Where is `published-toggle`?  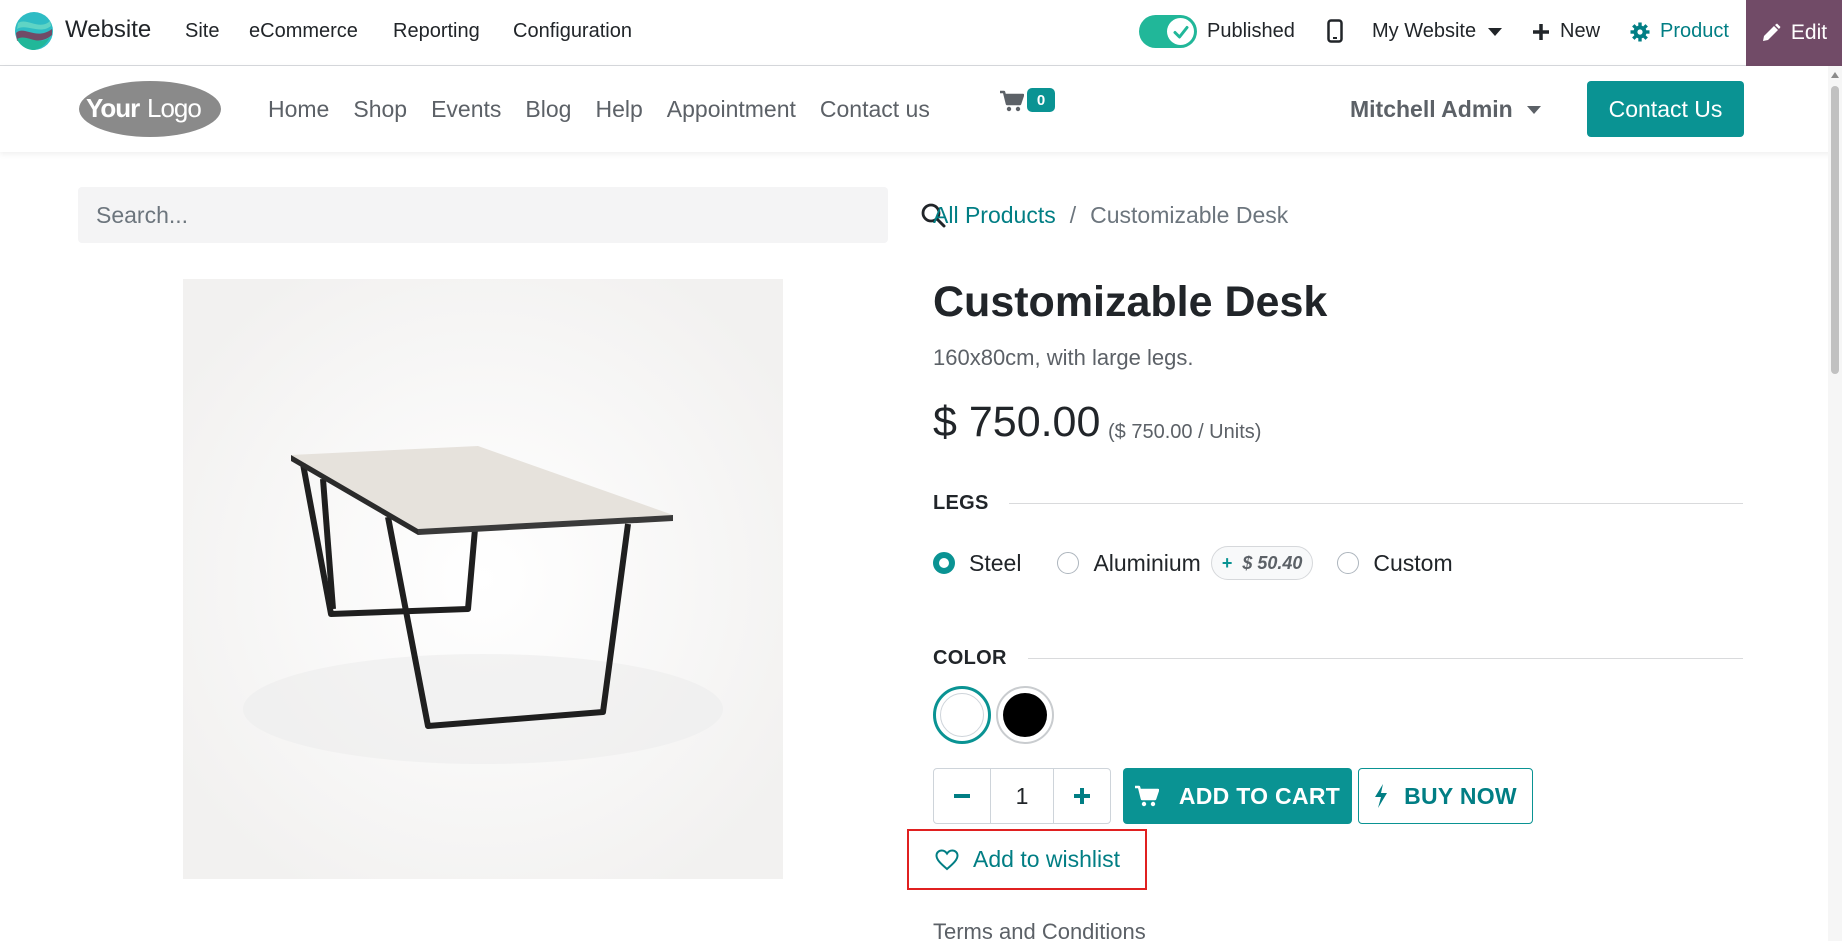
published-toggle is located at coordinates (1168, 31).